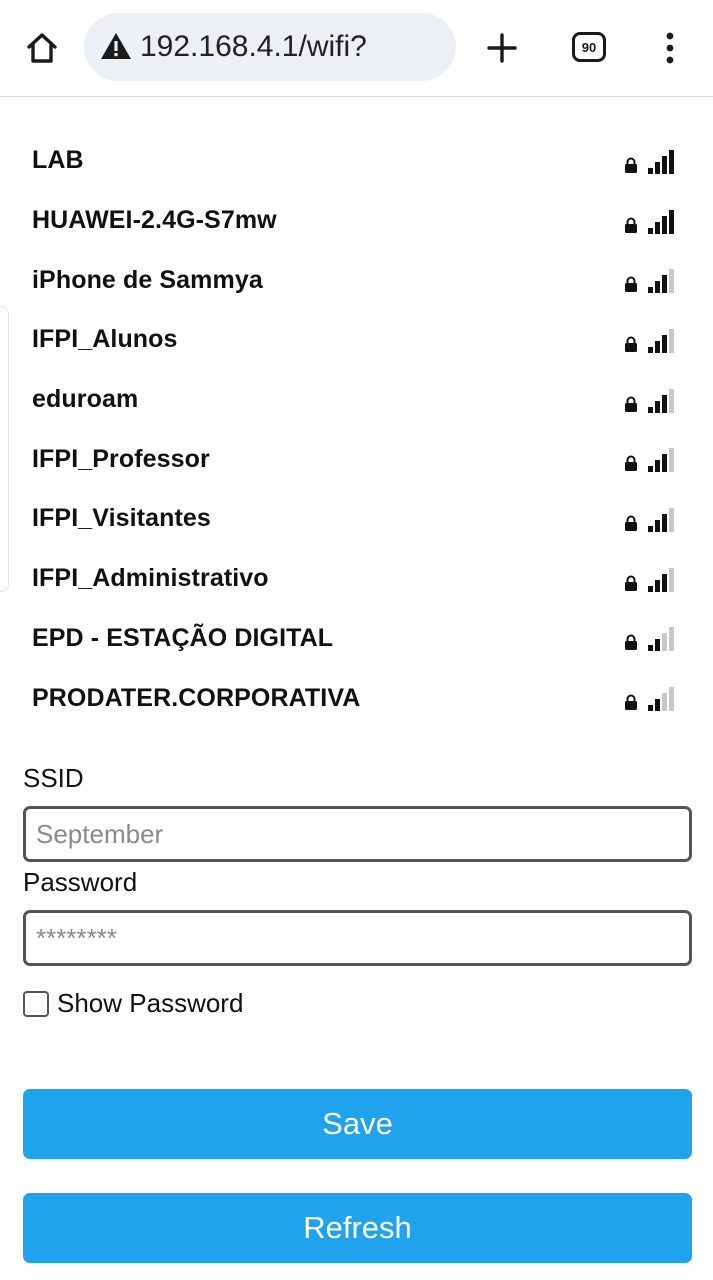 This screenshot has width=713, height=1280. I want to click on address-bar: 192.168.4.1/wifi?, so click(270, 47).